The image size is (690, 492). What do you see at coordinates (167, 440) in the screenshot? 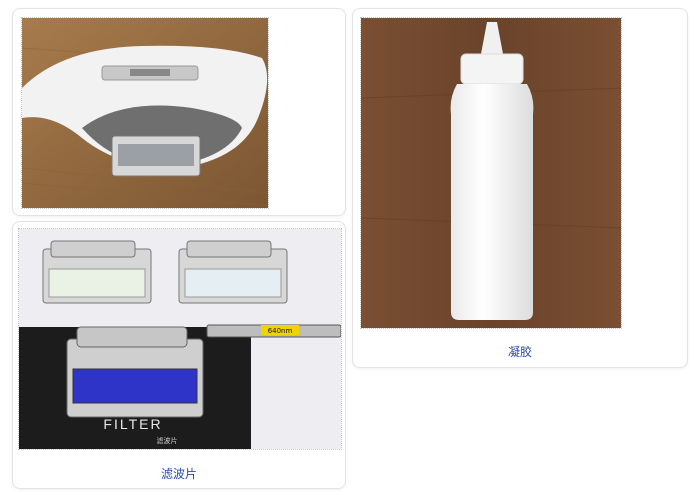
I see `filter-box-subtext: 滤波片` at bounding box center [167, 440].